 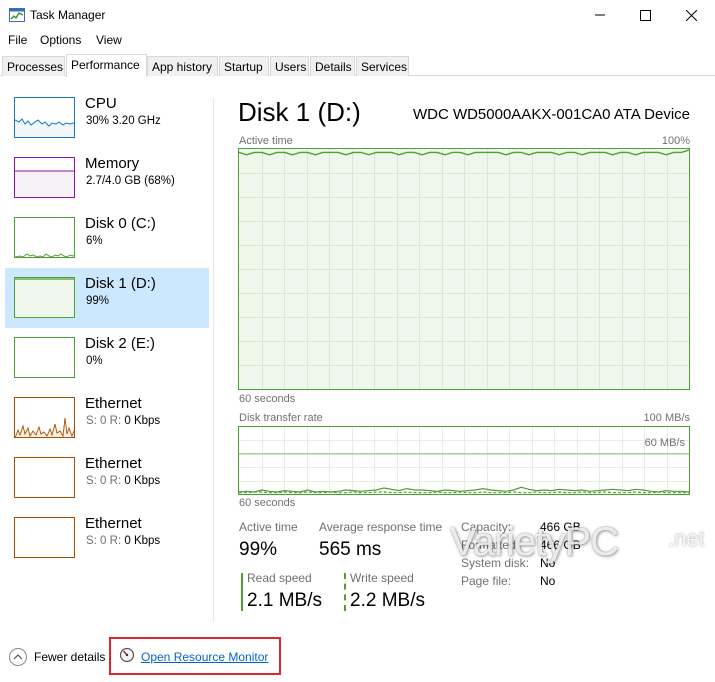 I want to click on sidebar-item-ethernet-1: Ethernet S: 0 R: 0 Kbps, so click(x=107, y=418).